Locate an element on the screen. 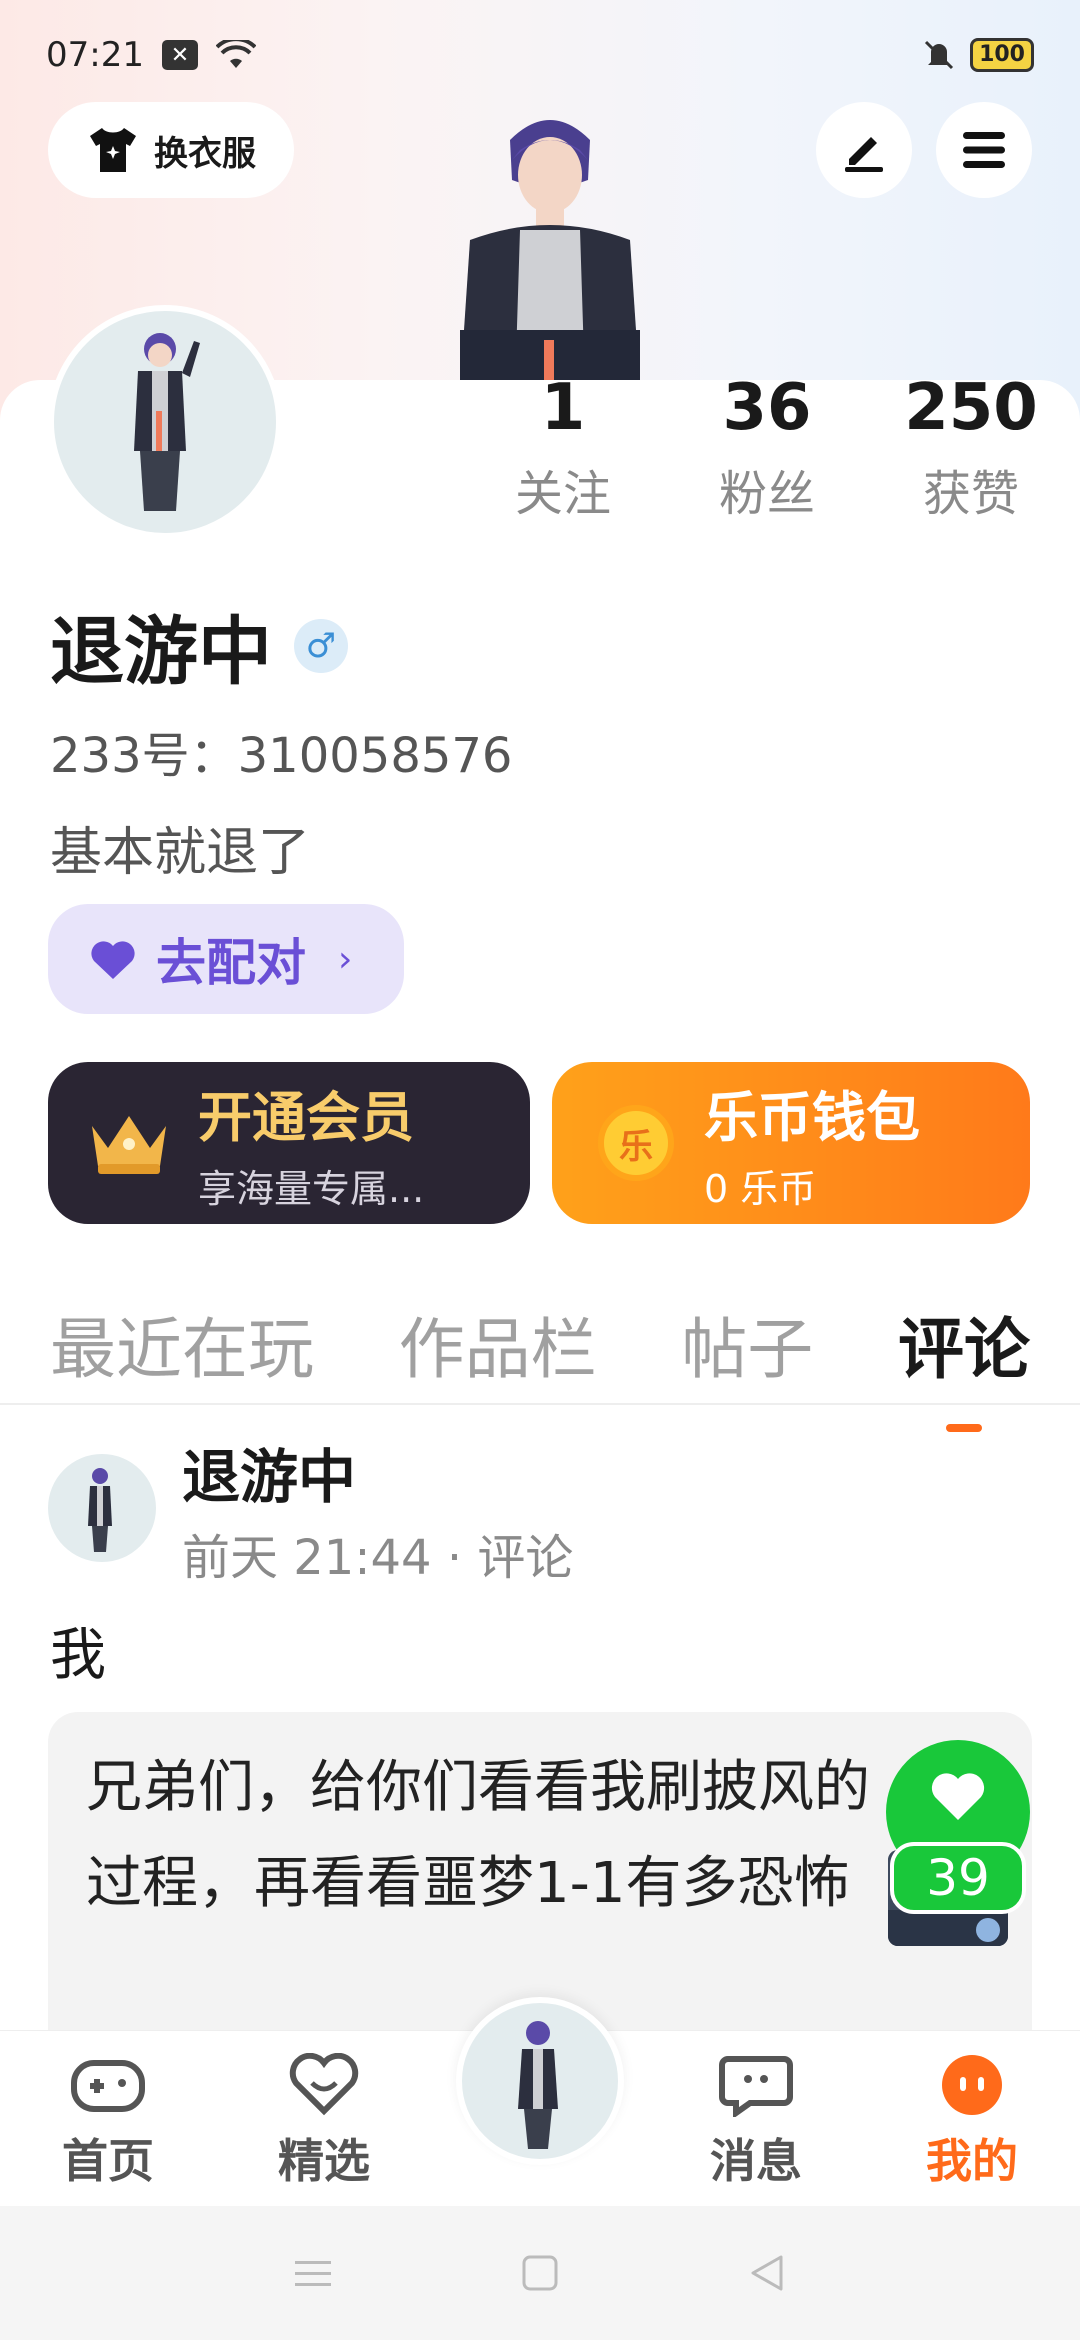 The height and width of the screenshot is (2340, 1080). nav-home: 首页 is located at coordinates (108, 2122).